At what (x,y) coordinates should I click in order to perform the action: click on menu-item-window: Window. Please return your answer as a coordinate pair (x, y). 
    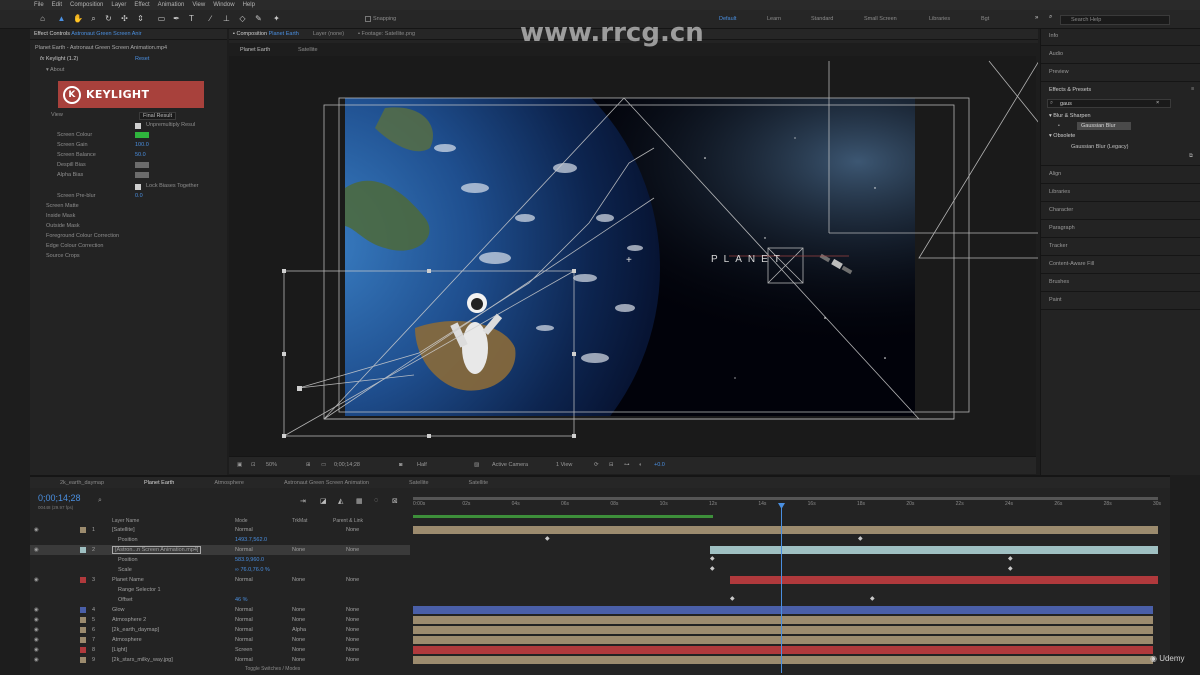
    Looking at the image, I should click on (223, 5).